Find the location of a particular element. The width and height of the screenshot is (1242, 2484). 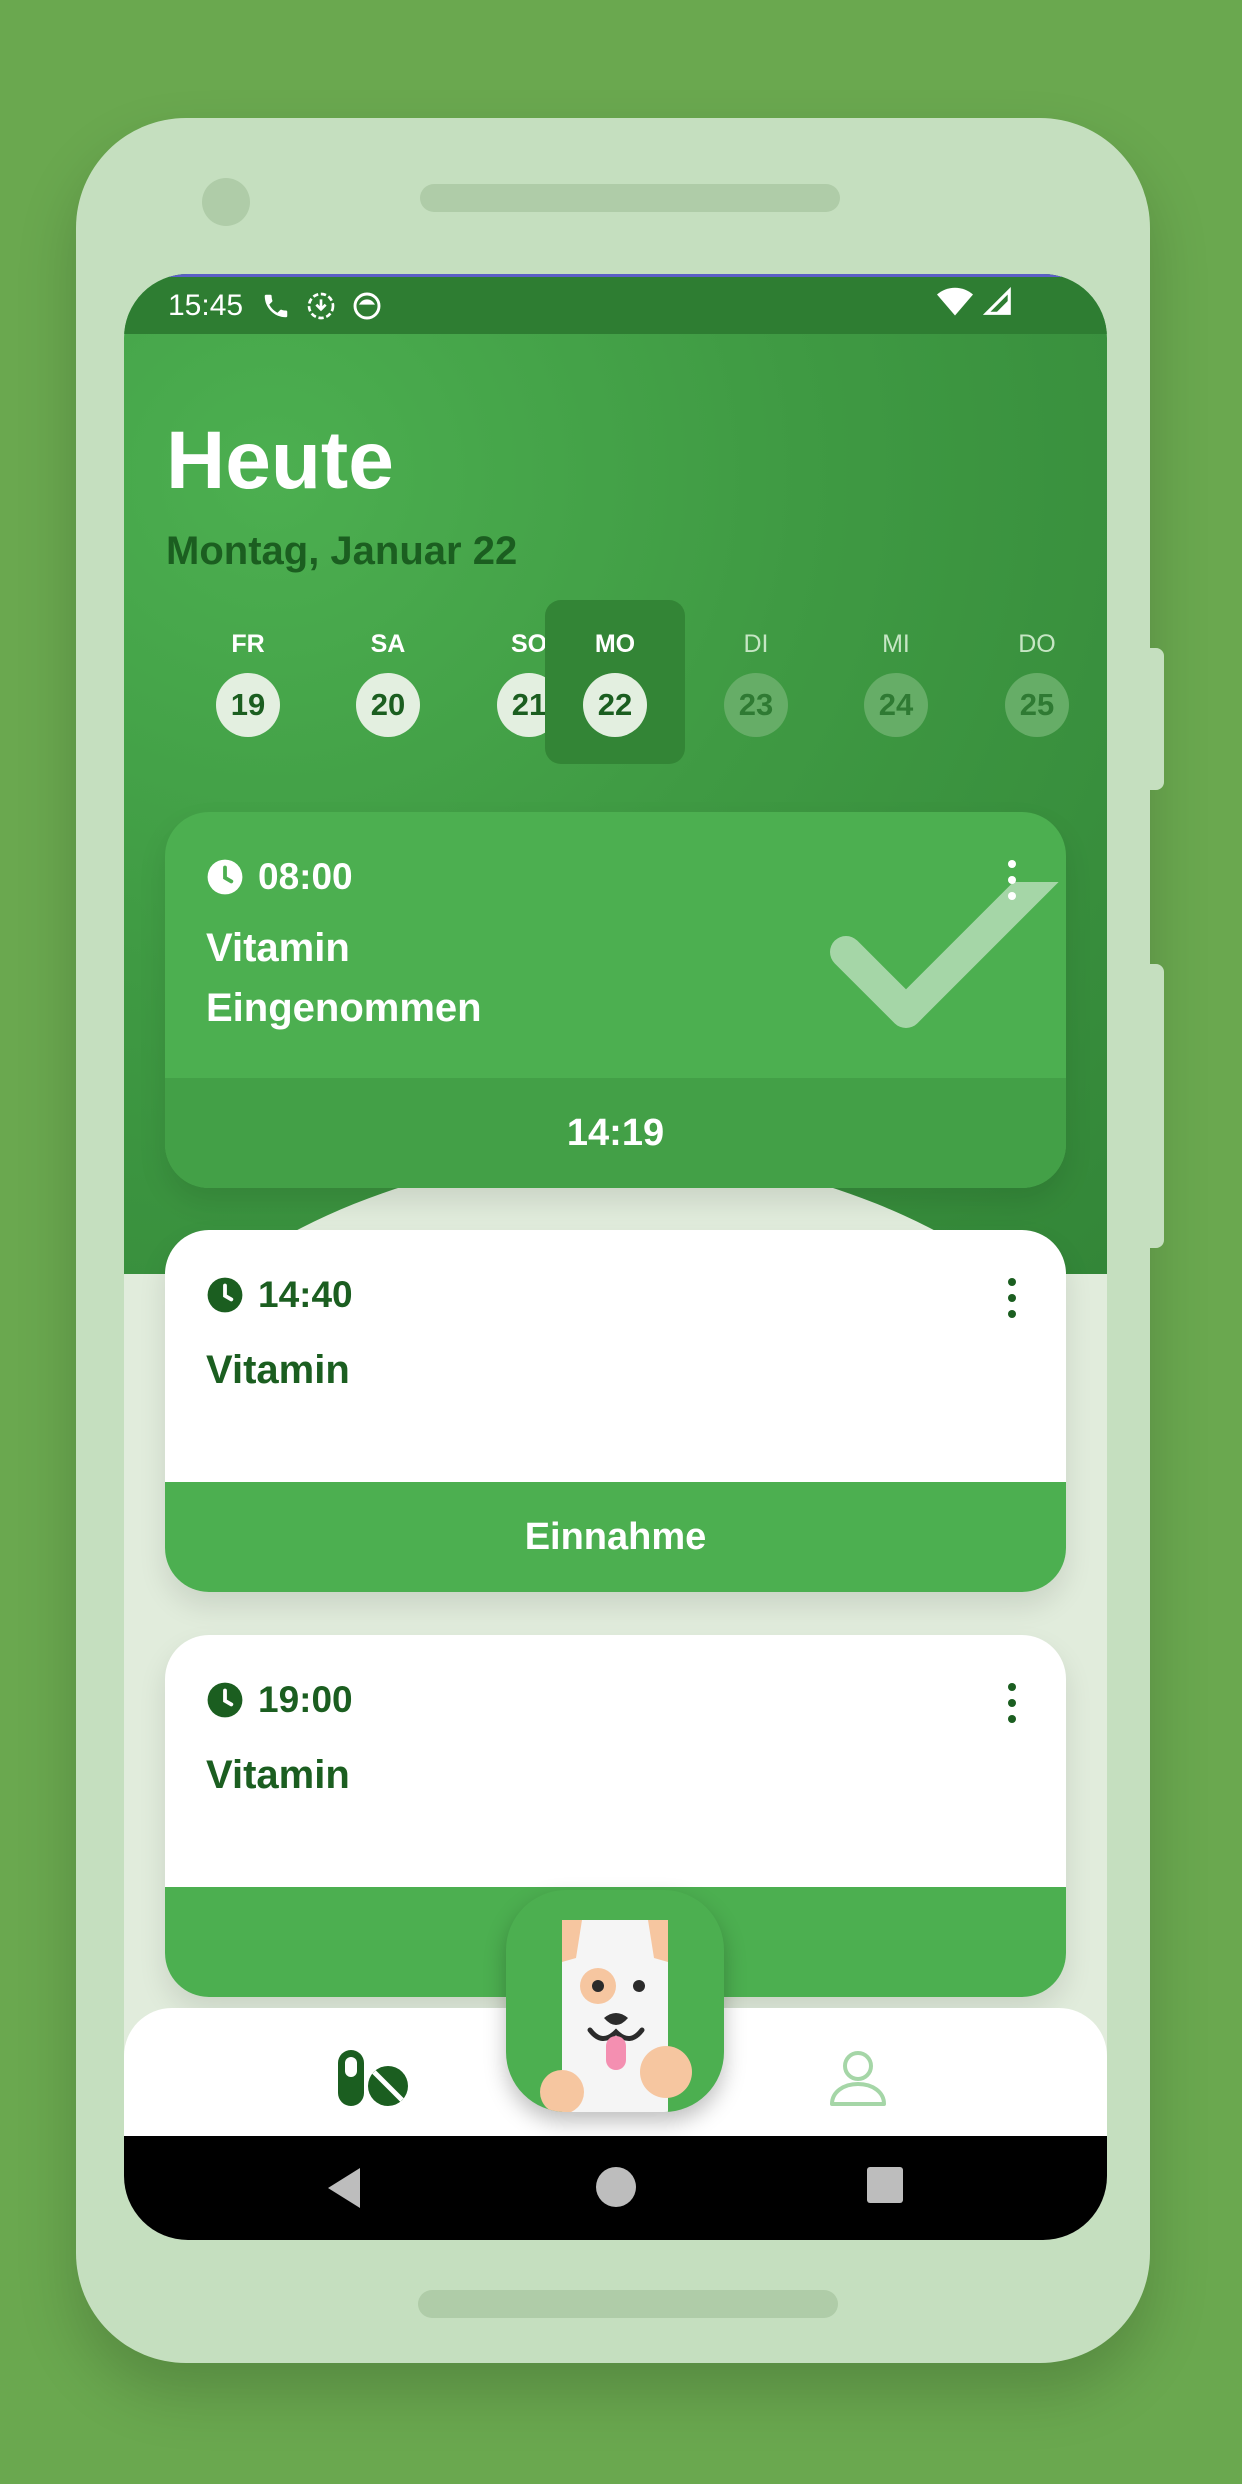

day-number: 20 is located at coordinates (388, 705).